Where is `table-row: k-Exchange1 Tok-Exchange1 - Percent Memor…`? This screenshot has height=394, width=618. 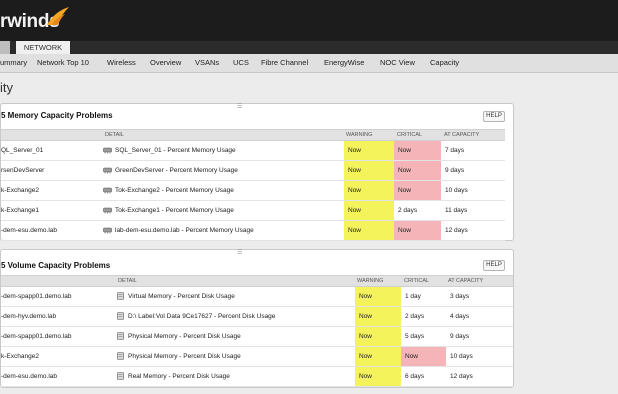
table-row: k-Exchange1 Tok-Exchange1 - Percent Memor… is located at coordinates (253, 211).